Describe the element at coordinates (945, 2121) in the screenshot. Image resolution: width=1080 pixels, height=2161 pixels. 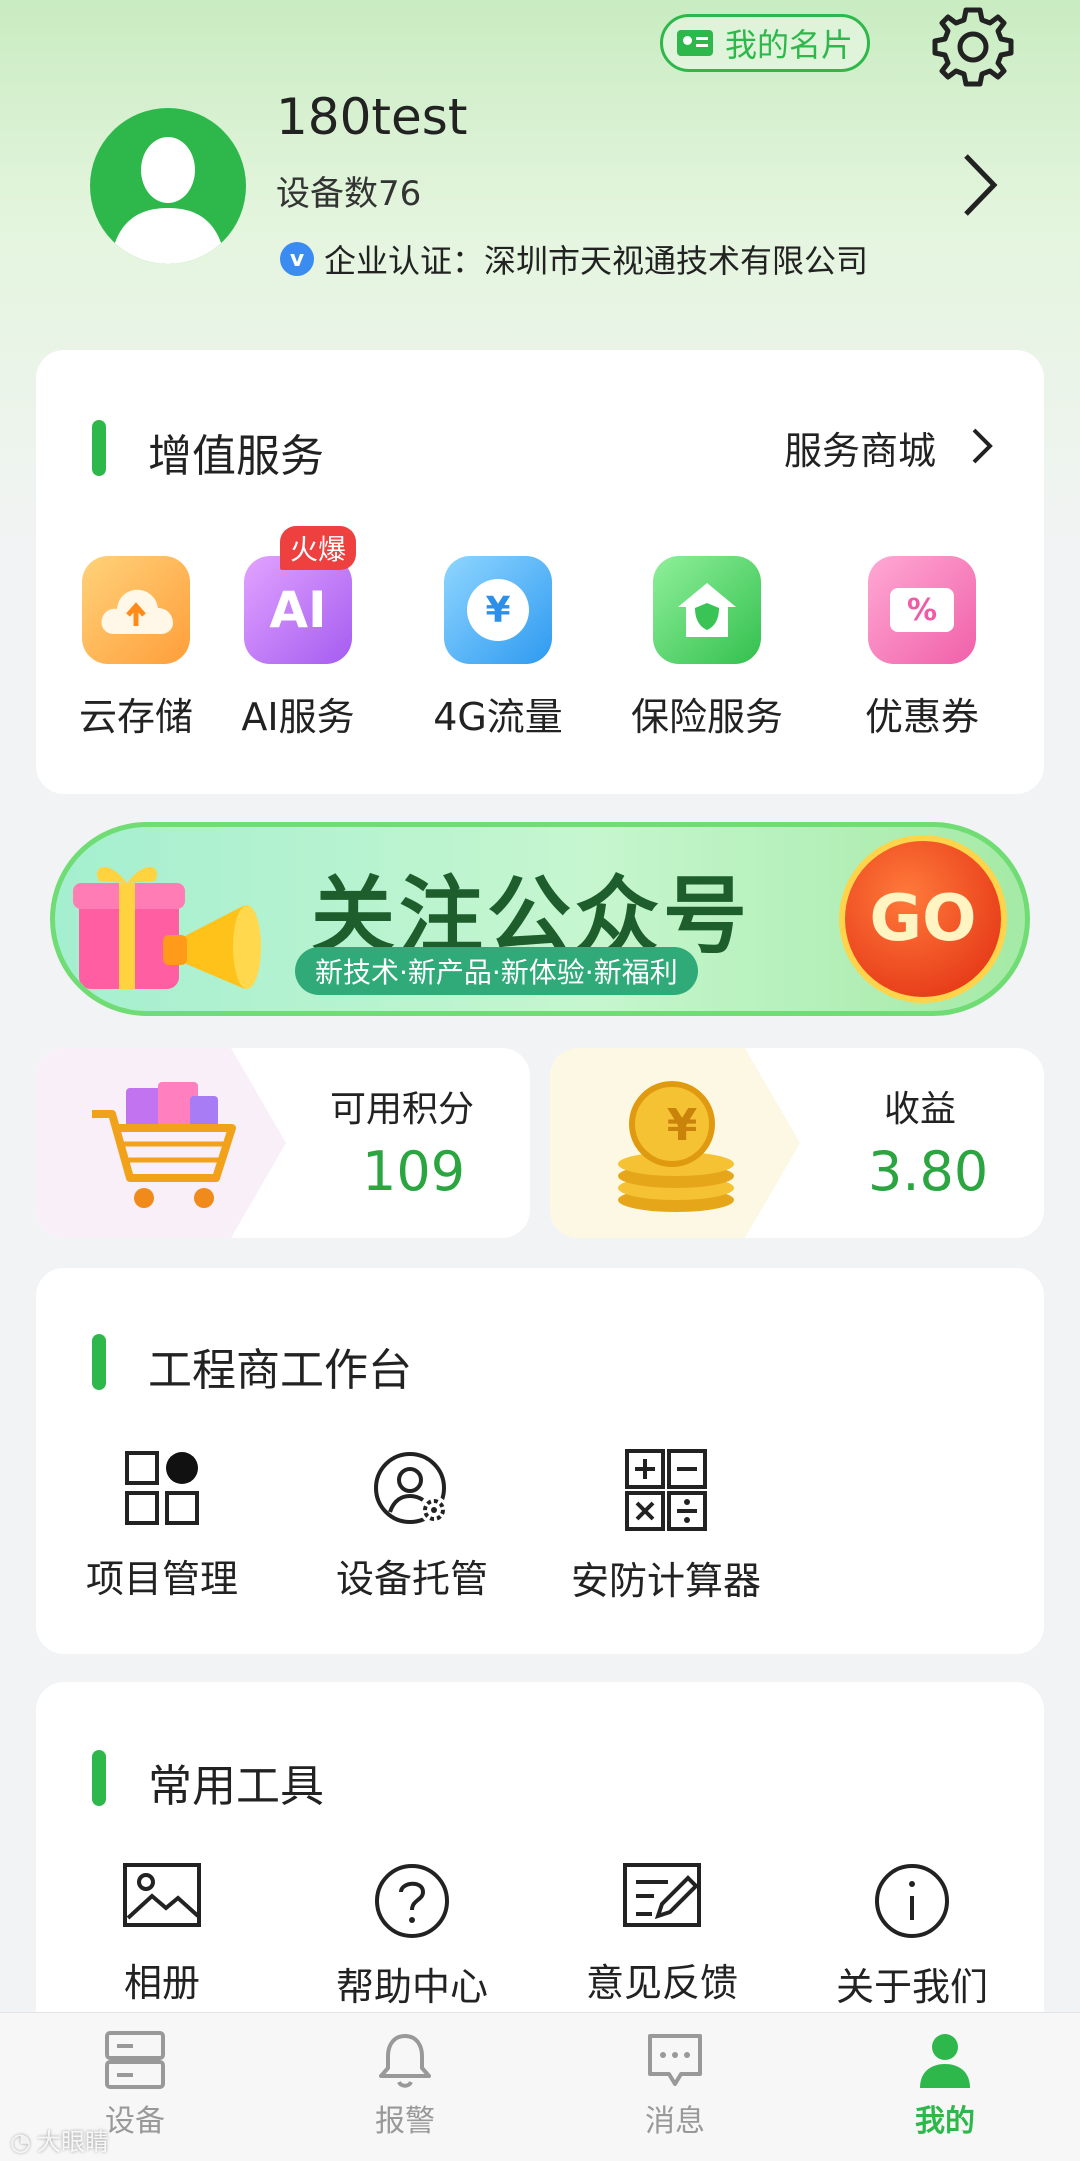
I see `tab-label: 我的` at that location.